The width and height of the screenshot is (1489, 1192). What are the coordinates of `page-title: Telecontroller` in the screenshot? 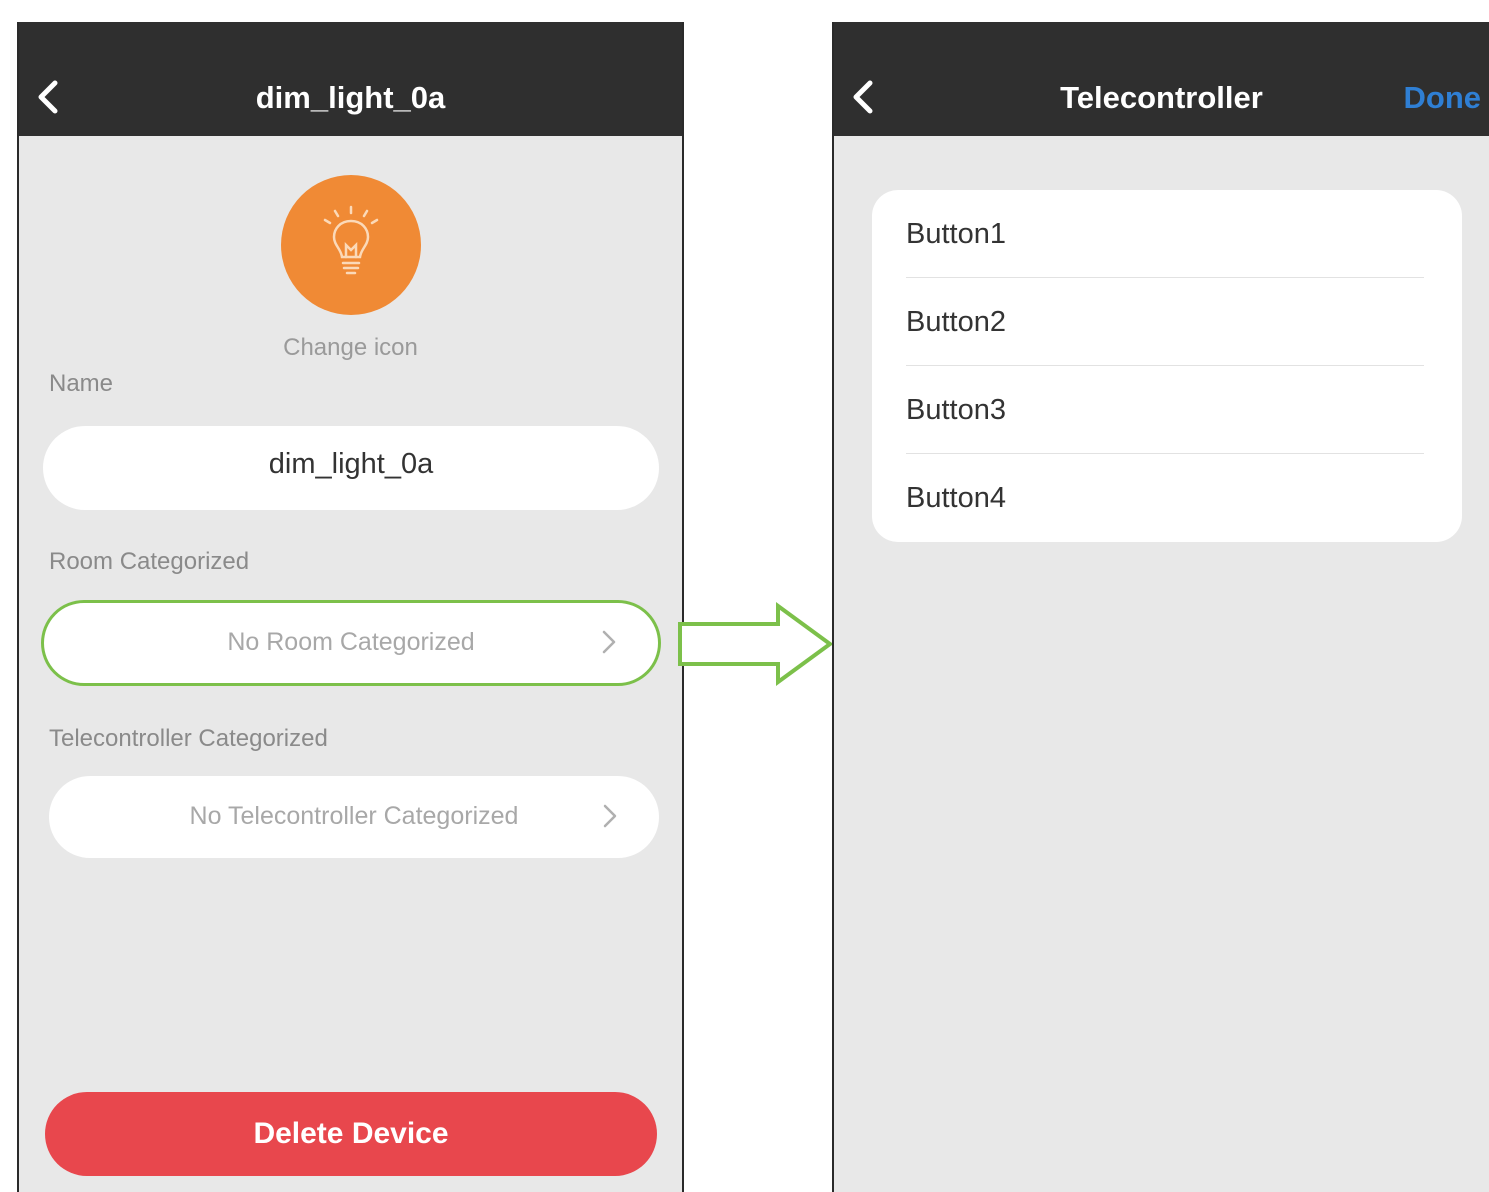 It's located at (1161, 97).